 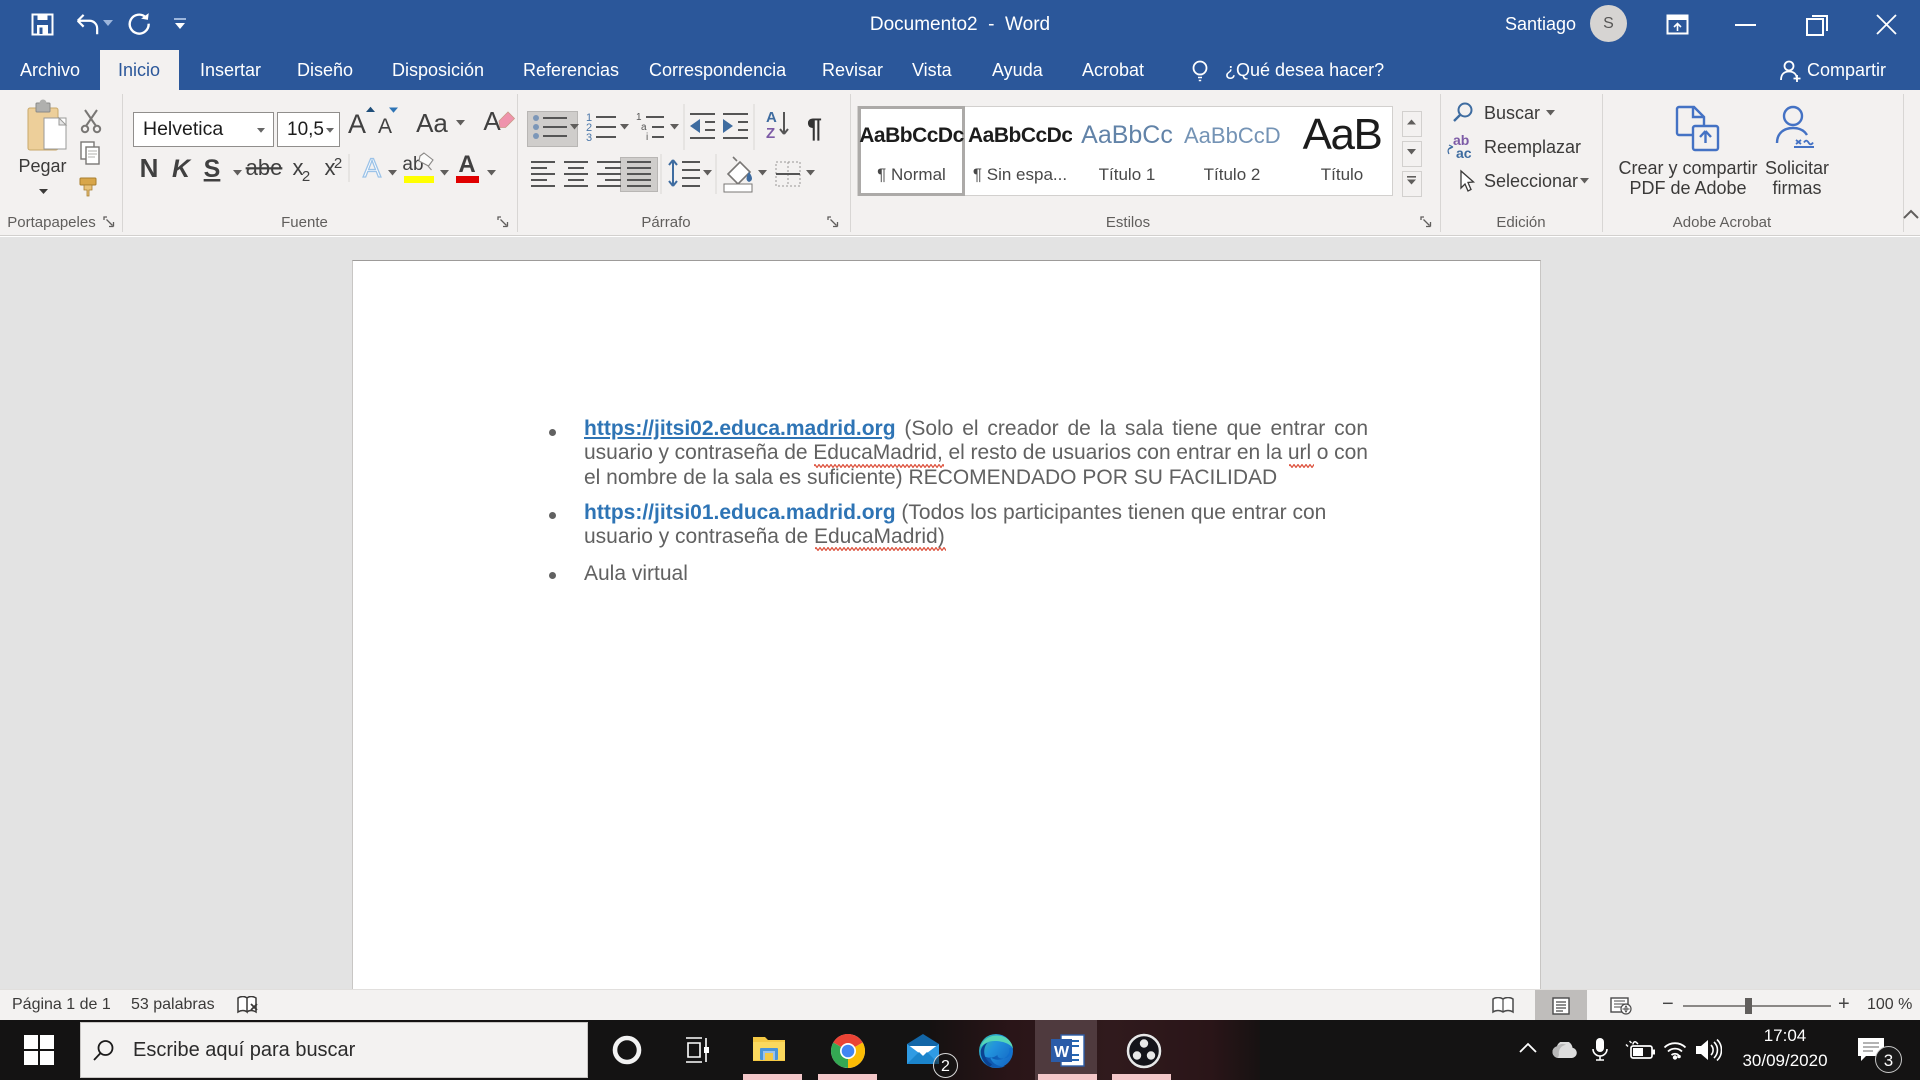 I want to click on svg-text: N, so click(x=149, y=168).